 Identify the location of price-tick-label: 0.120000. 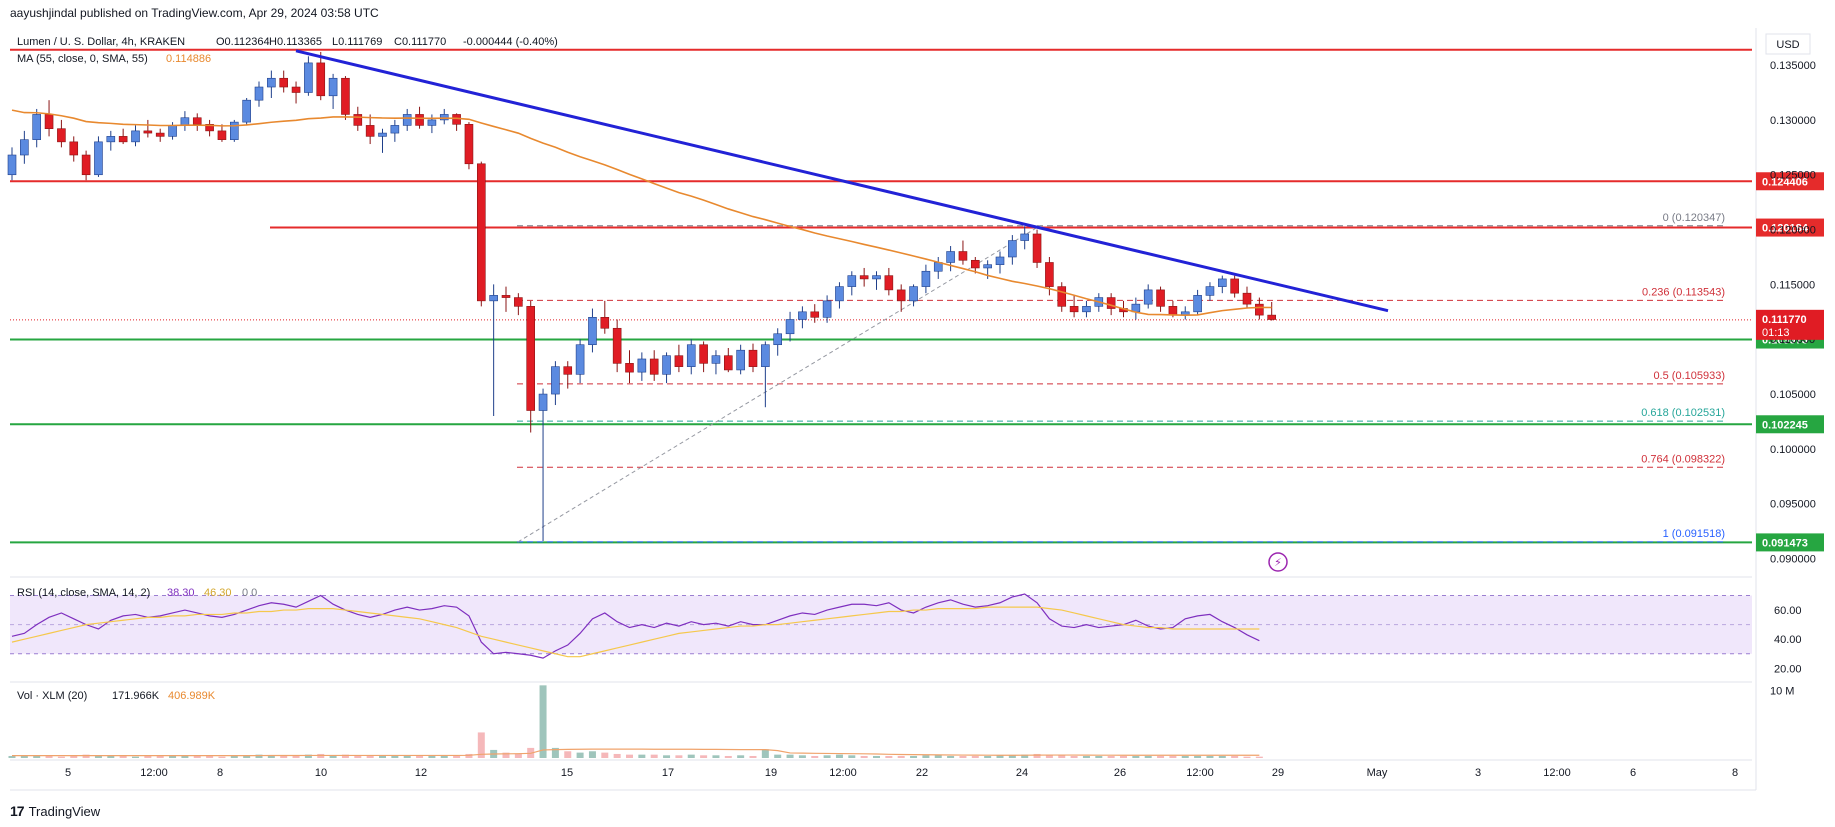
(1793, 231).